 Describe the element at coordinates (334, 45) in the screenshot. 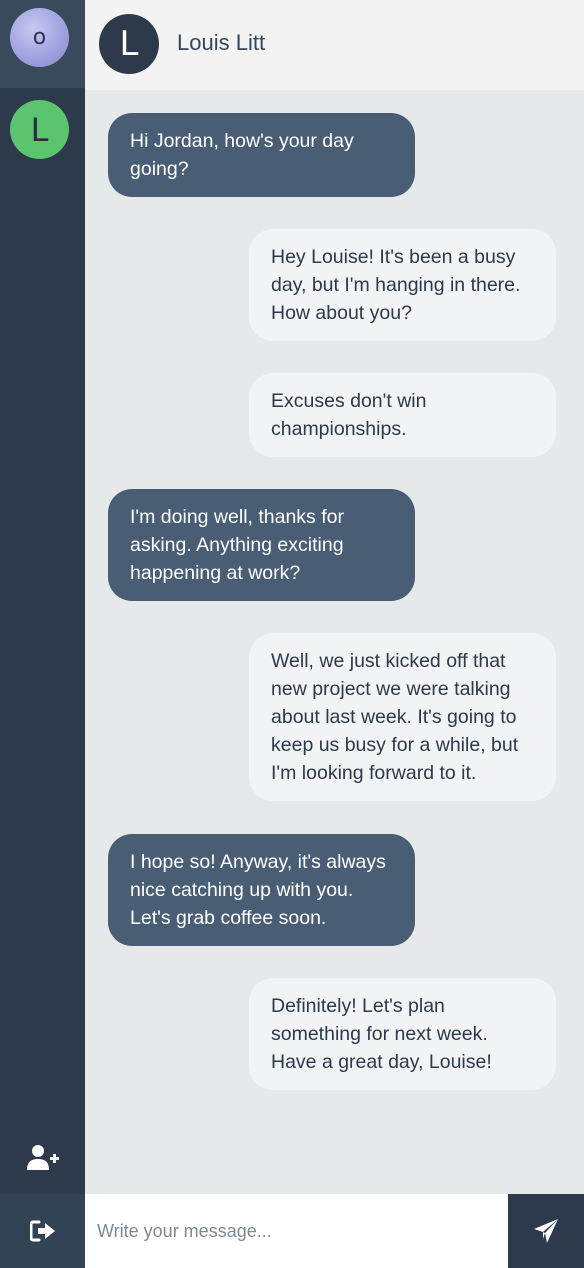

I see `chat-header: L Louis Litt` at that location.